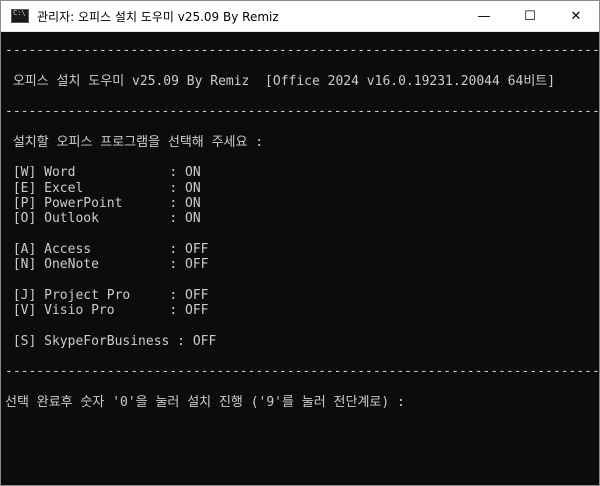  Describe the element at coordinates (103, 173) in the screenshot. I see `option-word: [W] Word : ON` at that location.